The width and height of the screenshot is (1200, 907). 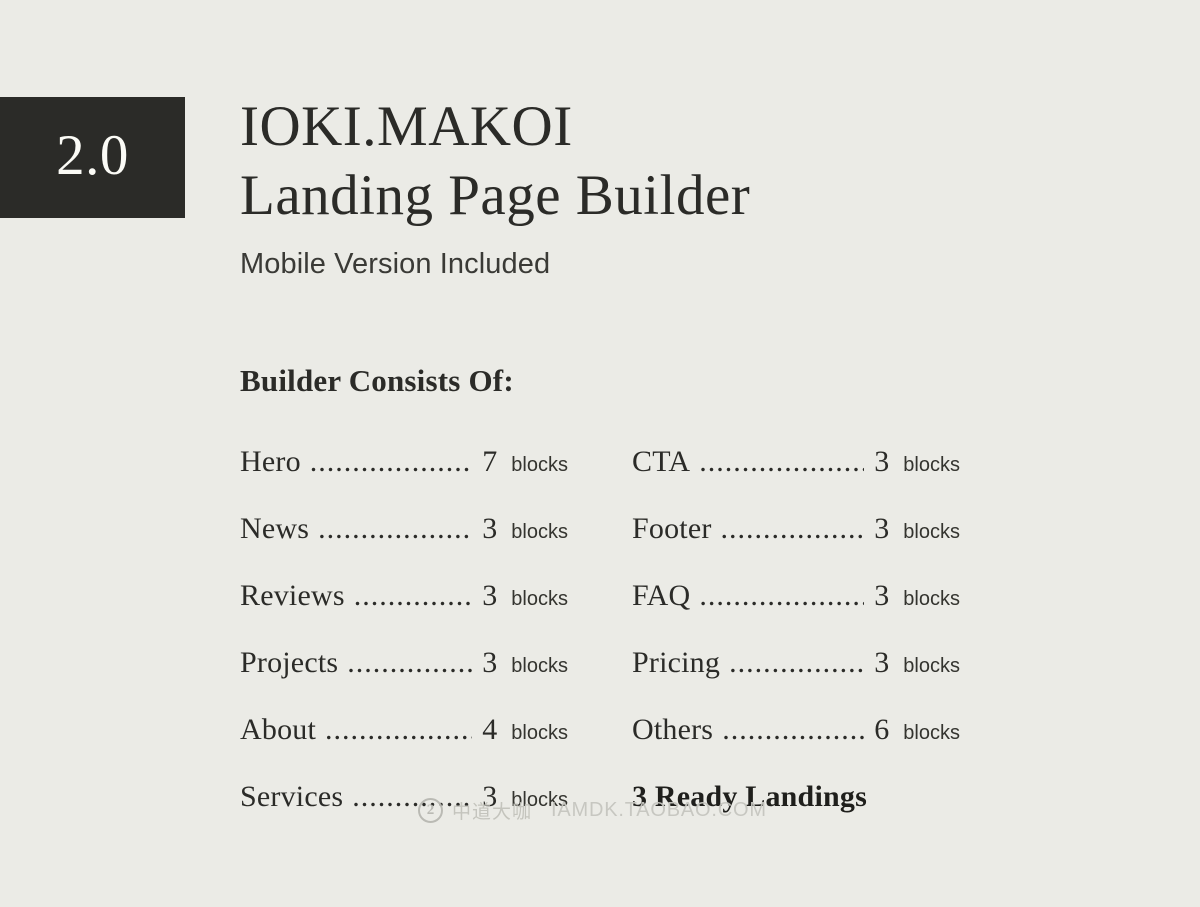 I want to click on block-count: 6, so click(x=882, y=729).